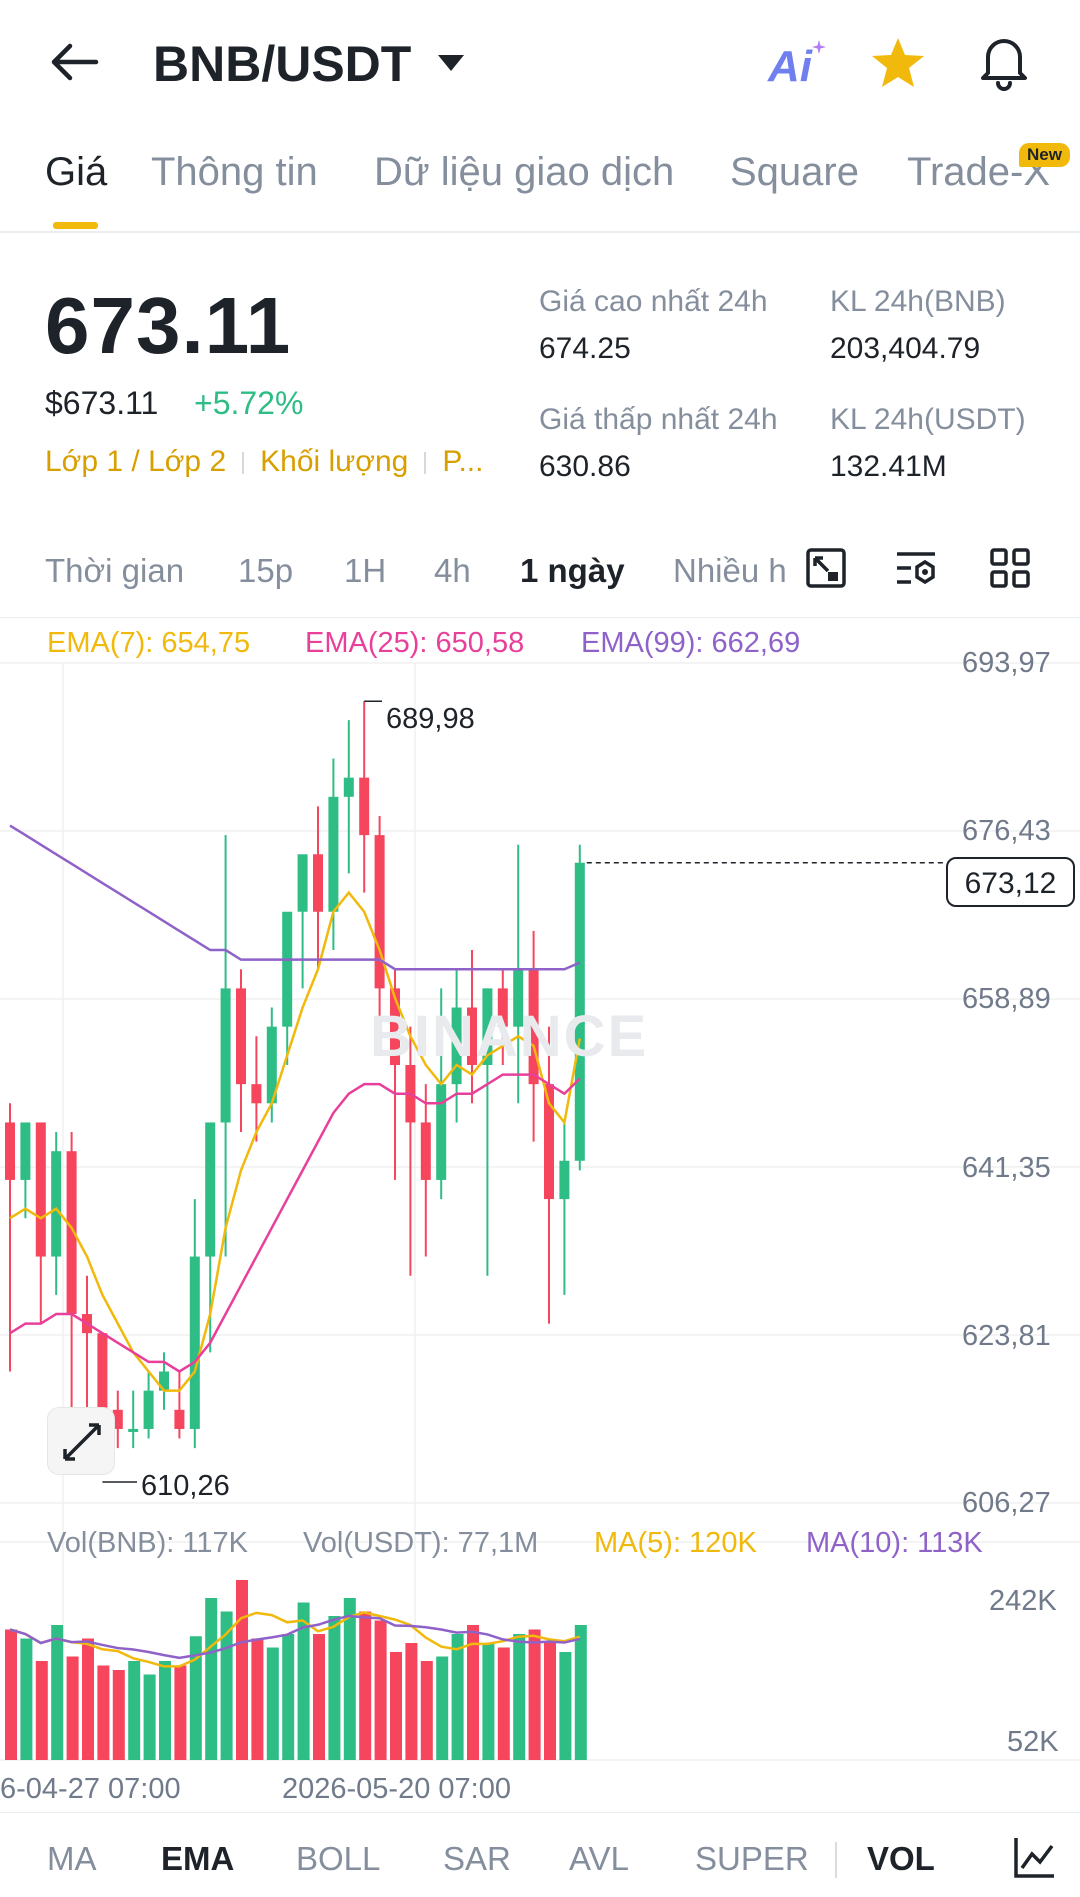 Image resolution: width=1080 pixels, height=1897 pixels. I want to click on indicator-sar: SAR, so click(477, 1859).